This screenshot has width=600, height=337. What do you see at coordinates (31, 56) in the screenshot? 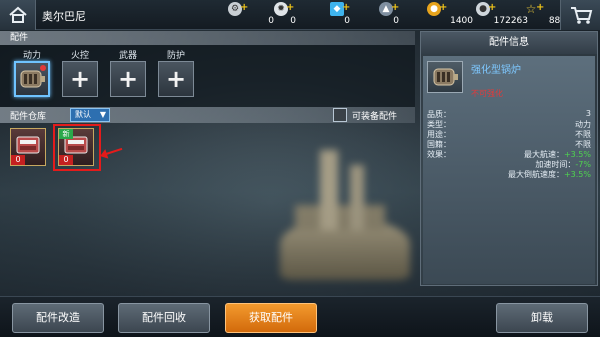
I see `slot-label-power: 动力` at bounding box center [31, 56].